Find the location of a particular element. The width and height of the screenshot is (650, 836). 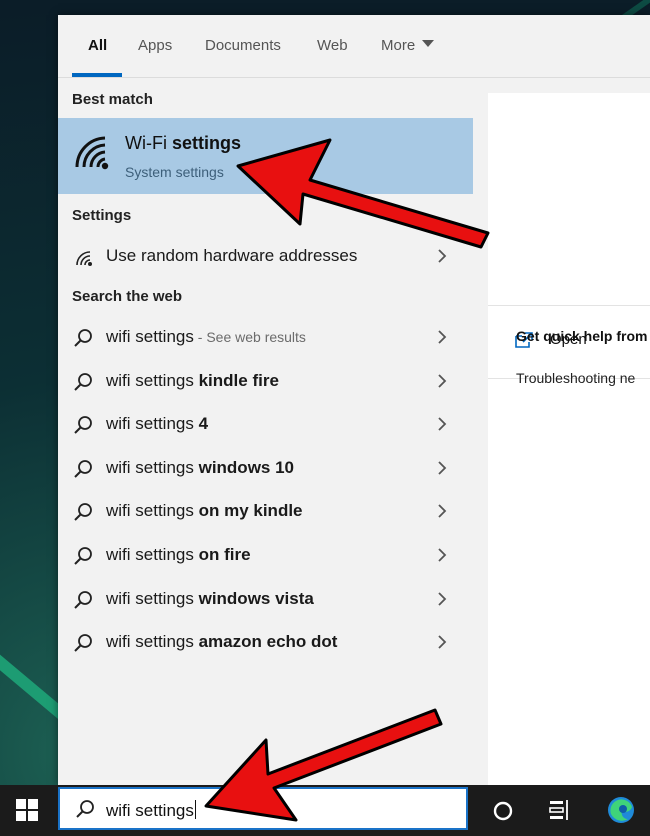

best-match-subtitle: System settings is located at coordinates (174, 172).